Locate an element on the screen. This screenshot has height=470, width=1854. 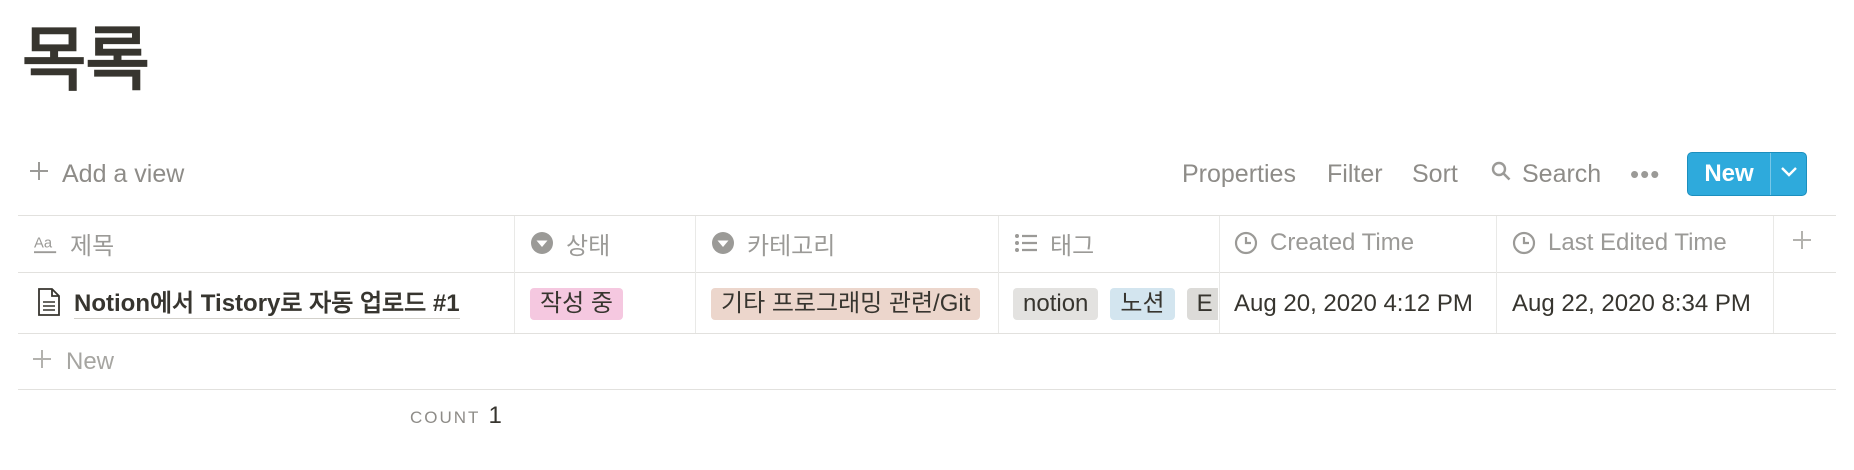
header-divider is located at coordinates (927, 272).